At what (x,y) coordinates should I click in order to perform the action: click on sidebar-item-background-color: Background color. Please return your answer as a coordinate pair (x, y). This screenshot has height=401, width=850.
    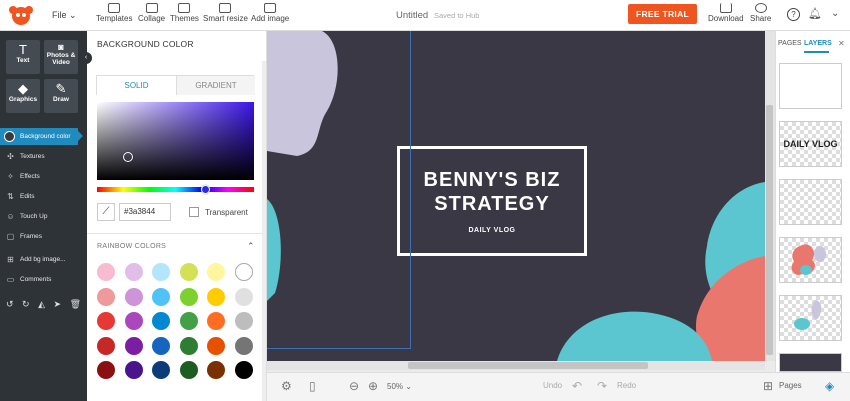
    Looking at the image, I should click on (41, 136).